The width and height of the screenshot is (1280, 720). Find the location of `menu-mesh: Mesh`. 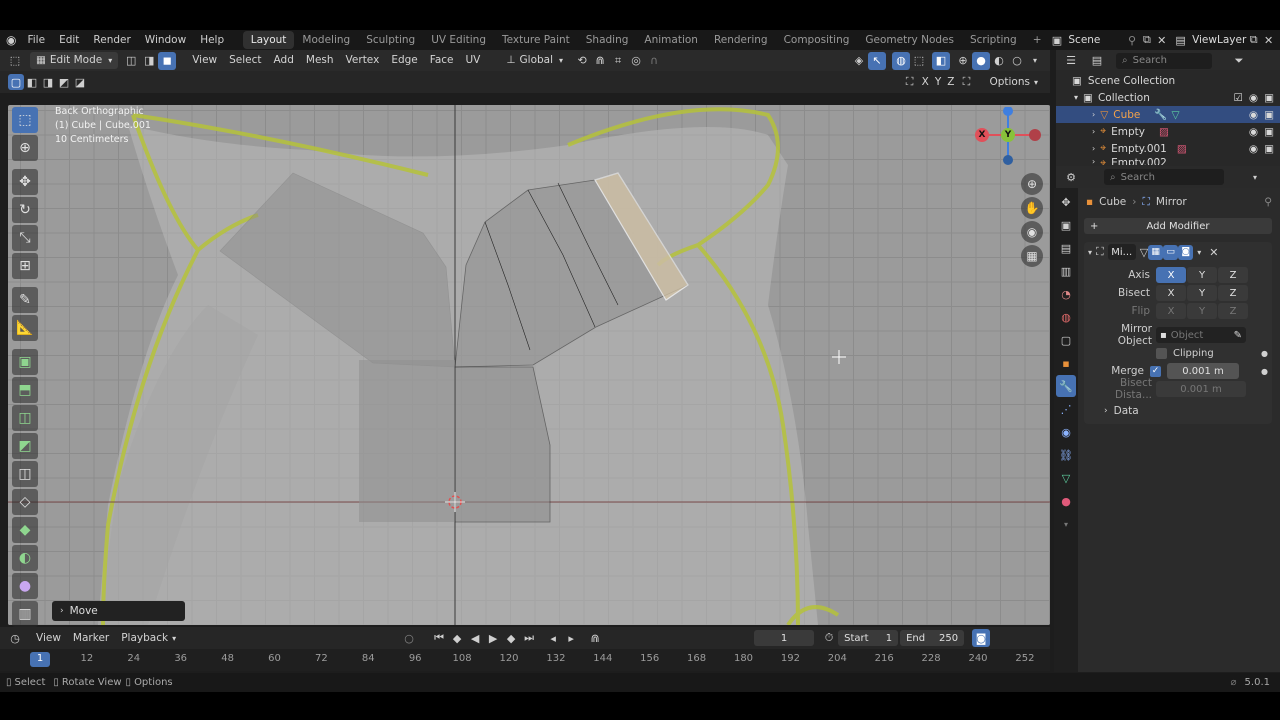

menu-mesh: Mesh is located at coordinates (320, 60).